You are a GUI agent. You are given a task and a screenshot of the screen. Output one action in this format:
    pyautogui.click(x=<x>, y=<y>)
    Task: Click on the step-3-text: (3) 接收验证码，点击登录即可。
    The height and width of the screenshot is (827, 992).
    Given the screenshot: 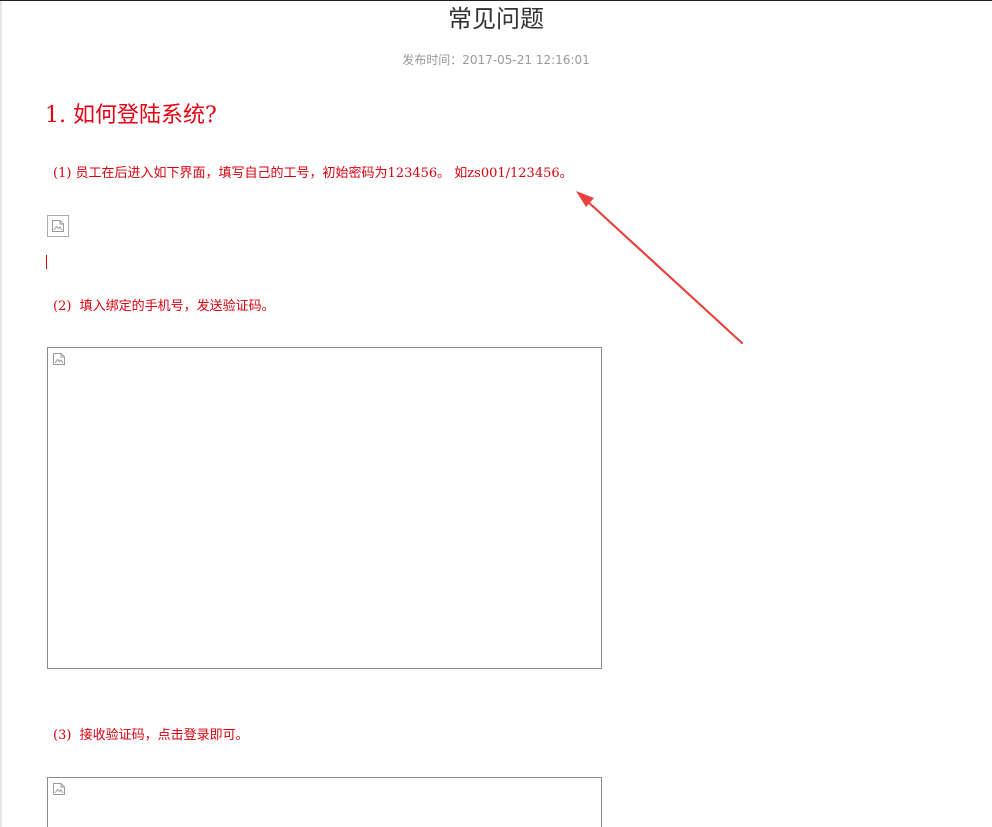 What is the action you would take?
    pyautogui.click(x=151, y=735)
    